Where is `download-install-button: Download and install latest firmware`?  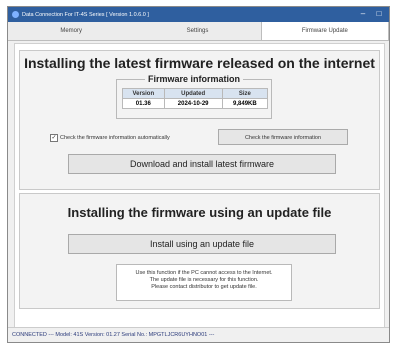 download-install-button: Download and install latest firmware is located at coordinates (202, 164).